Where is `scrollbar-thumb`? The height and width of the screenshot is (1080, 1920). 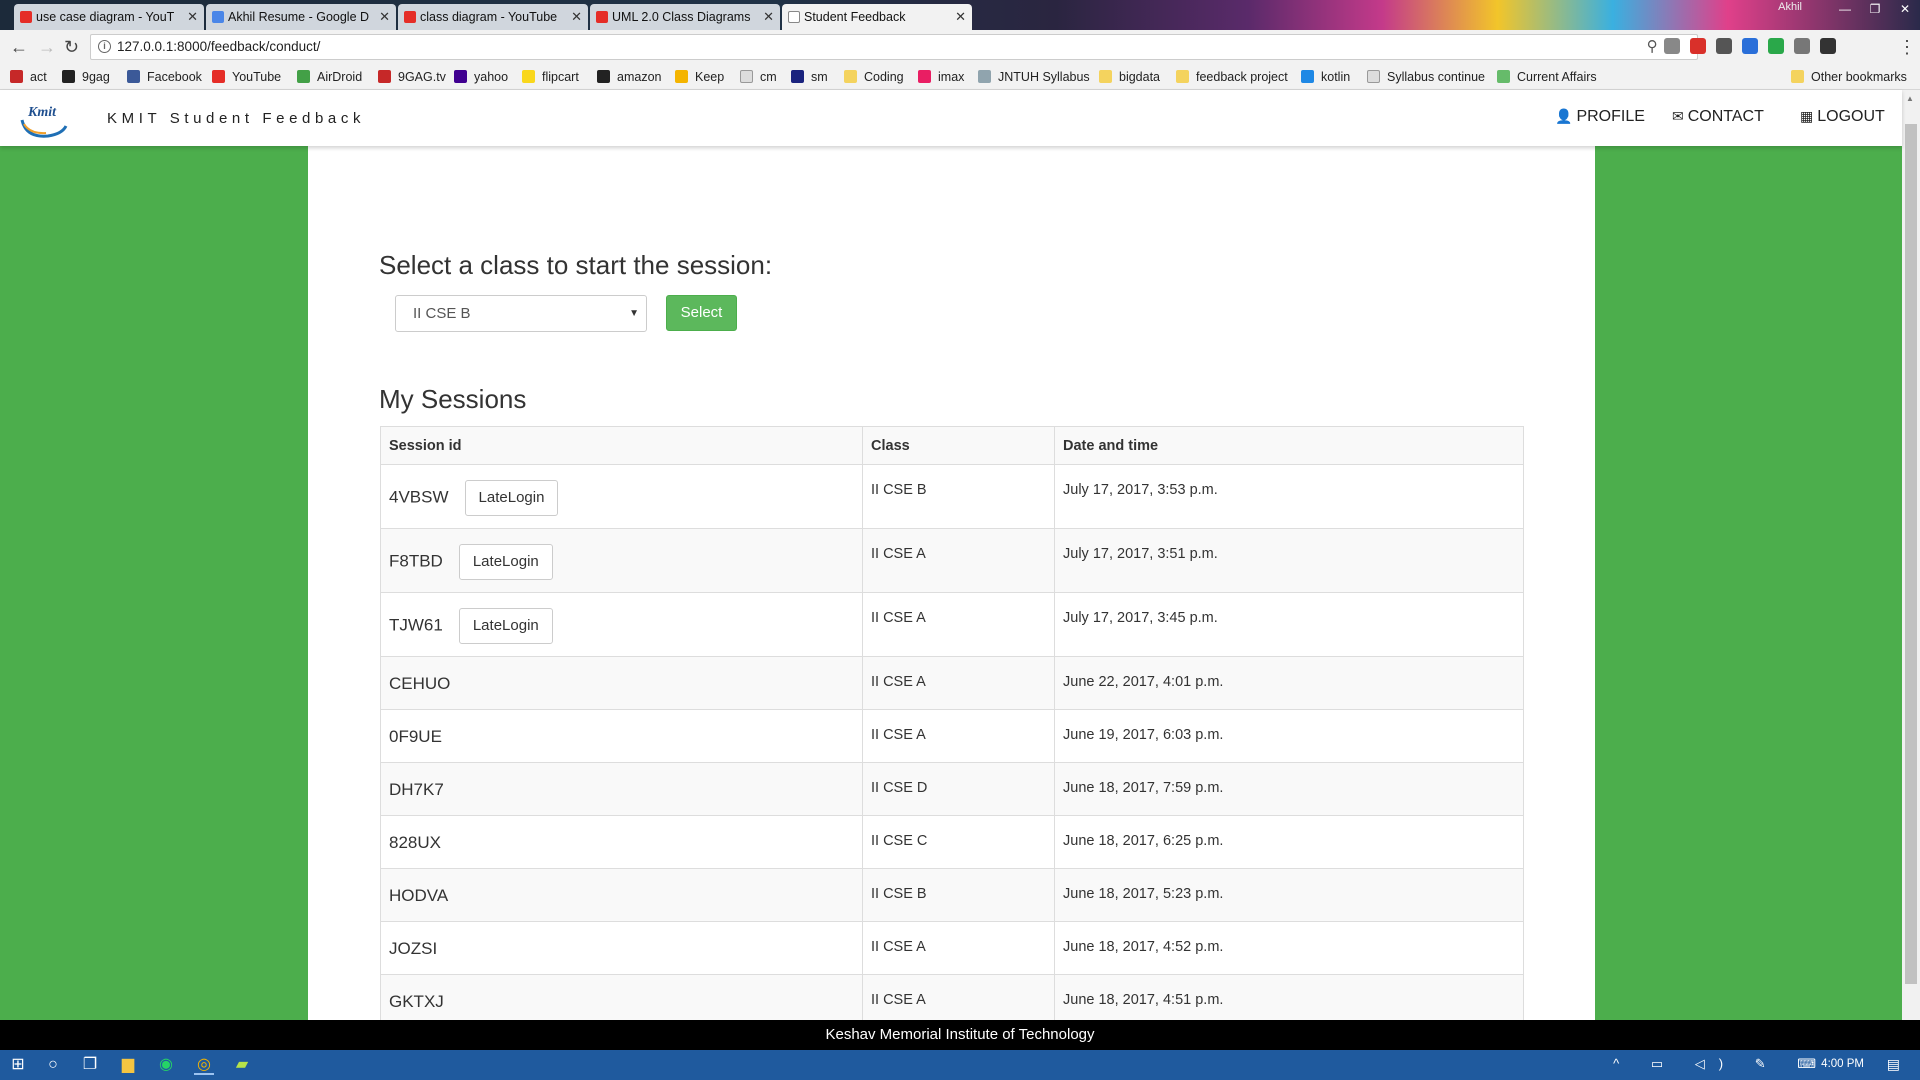
scrollbar-thumb is located at coordinates (1911, 554).